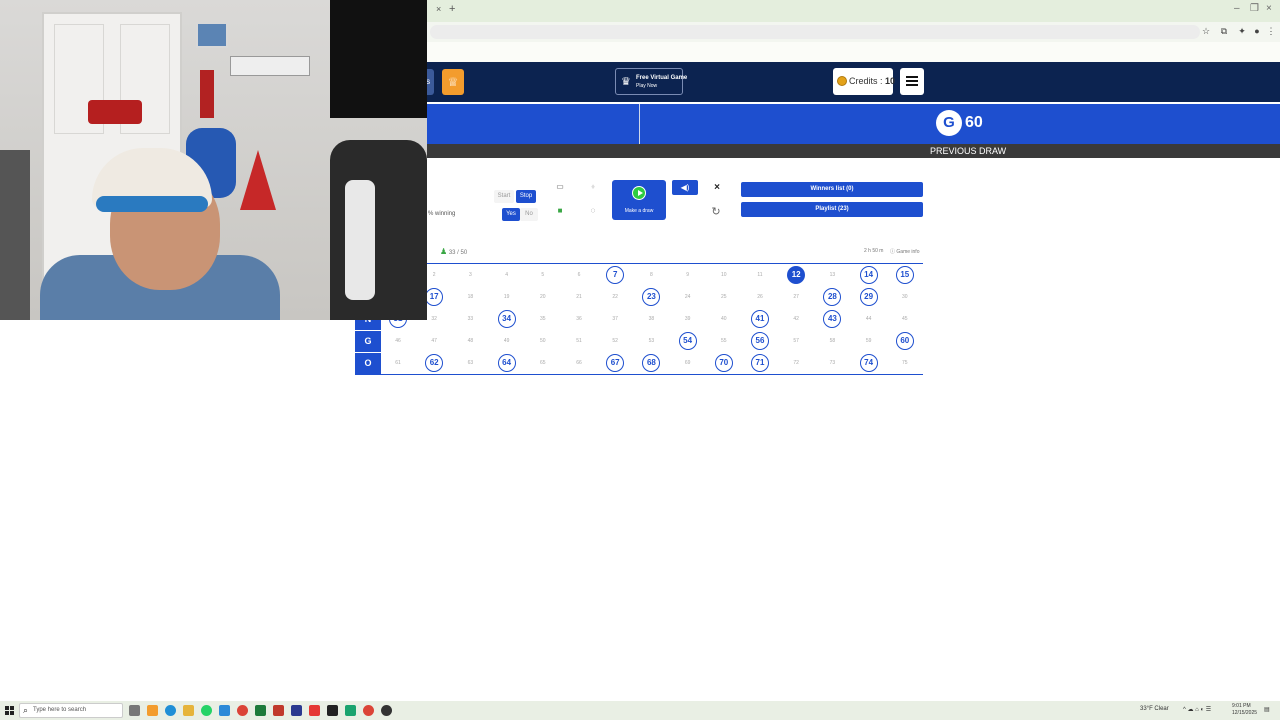 This screenshot has height=720, width=1280. What do you see at coordinates (504, 196) in the screenshot?
I see `start-button: Start` at bounding box center [504, 196].